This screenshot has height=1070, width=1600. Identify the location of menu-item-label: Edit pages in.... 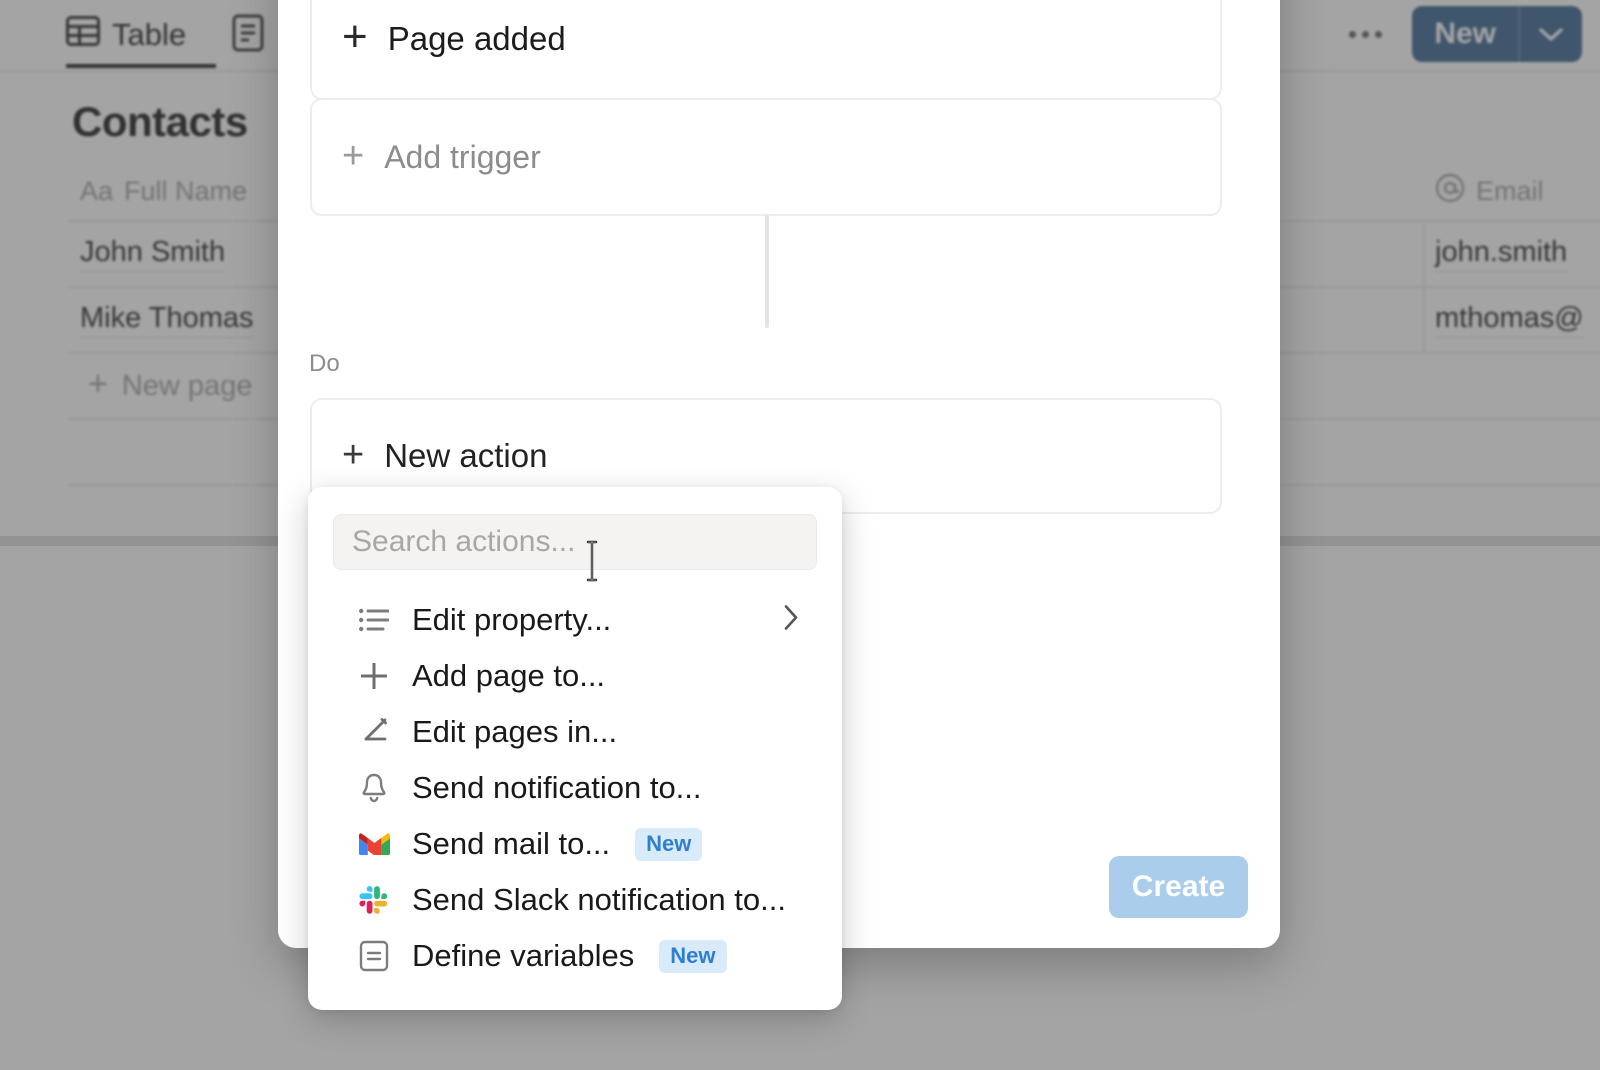
(515, 731).